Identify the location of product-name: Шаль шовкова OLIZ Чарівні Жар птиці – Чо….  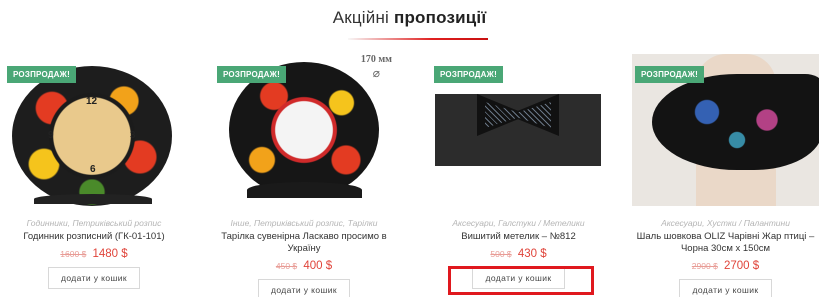
(725, 243).